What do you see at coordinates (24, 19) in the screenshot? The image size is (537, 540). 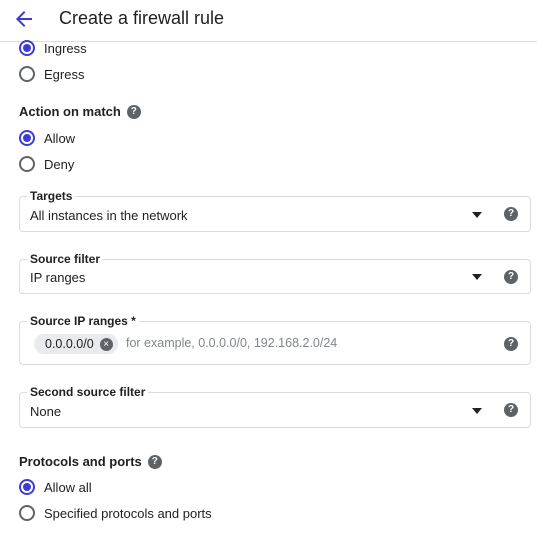 I see `back-arrow-icon` at bounding box center [24, 19].